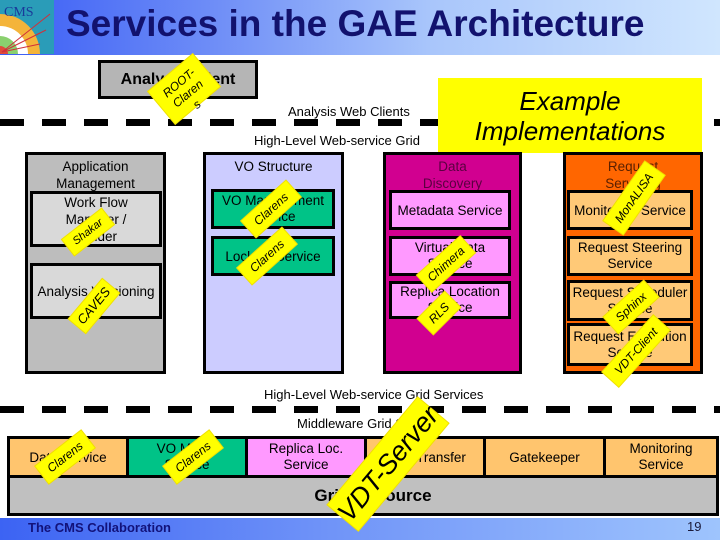  I want to click on example-implementations-text: Example Implementations, so click(570, 115).